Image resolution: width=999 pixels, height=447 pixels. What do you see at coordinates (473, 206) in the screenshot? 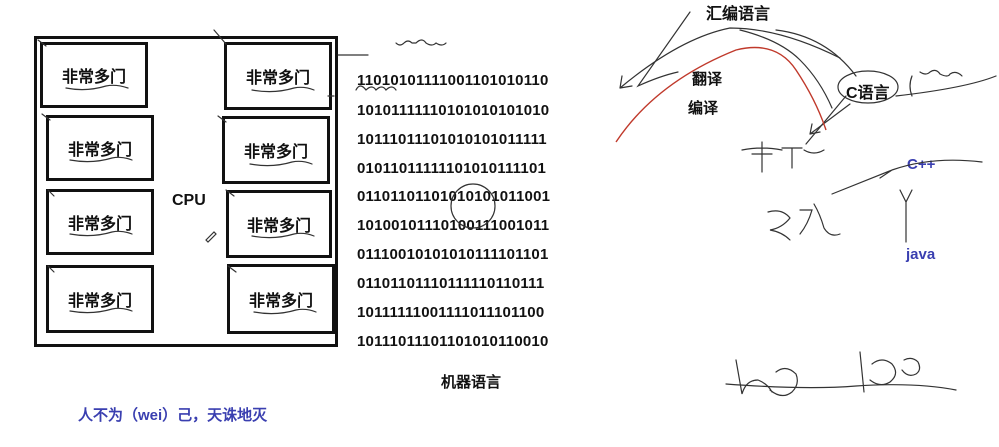
I see `circle-mark` at bounding box center [473, 206].